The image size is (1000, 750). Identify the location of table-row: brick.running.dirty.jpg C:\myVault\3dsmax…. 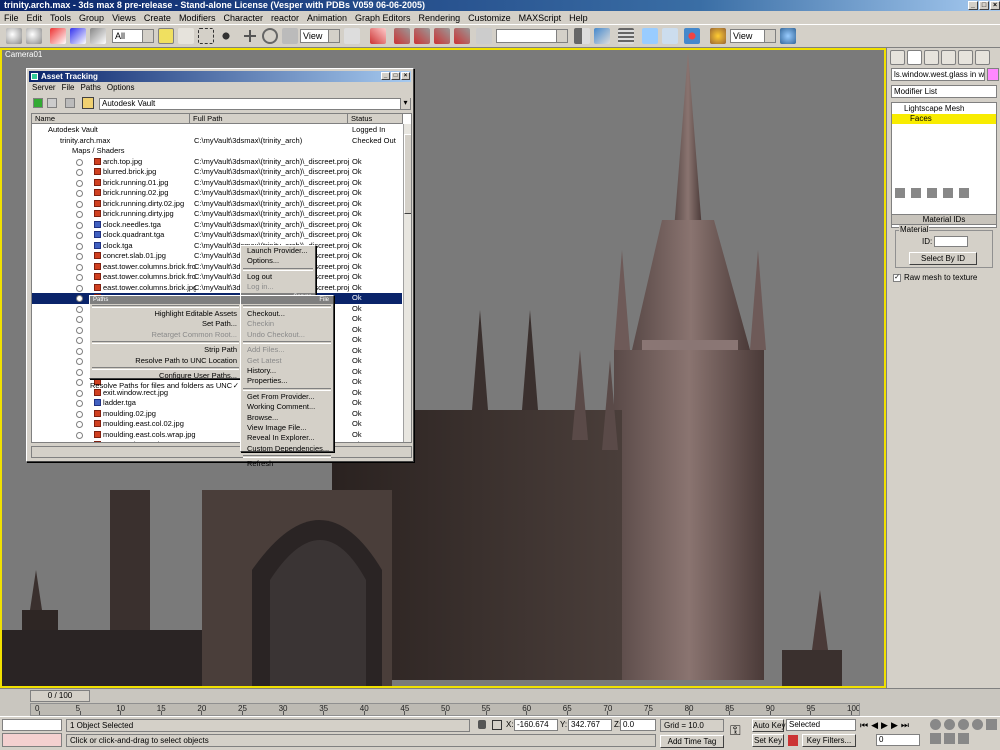
(217, 214).